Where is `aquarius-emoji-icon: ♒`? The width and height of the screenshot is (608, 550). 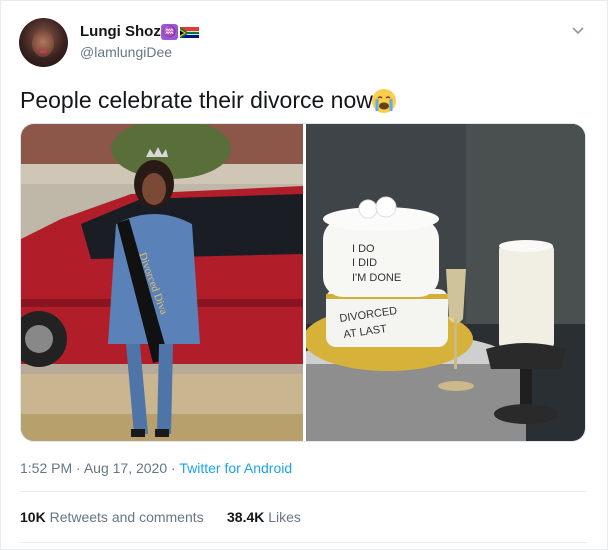
aquarius-emoji-icon: ♒ is located at coordinates (169, 32).